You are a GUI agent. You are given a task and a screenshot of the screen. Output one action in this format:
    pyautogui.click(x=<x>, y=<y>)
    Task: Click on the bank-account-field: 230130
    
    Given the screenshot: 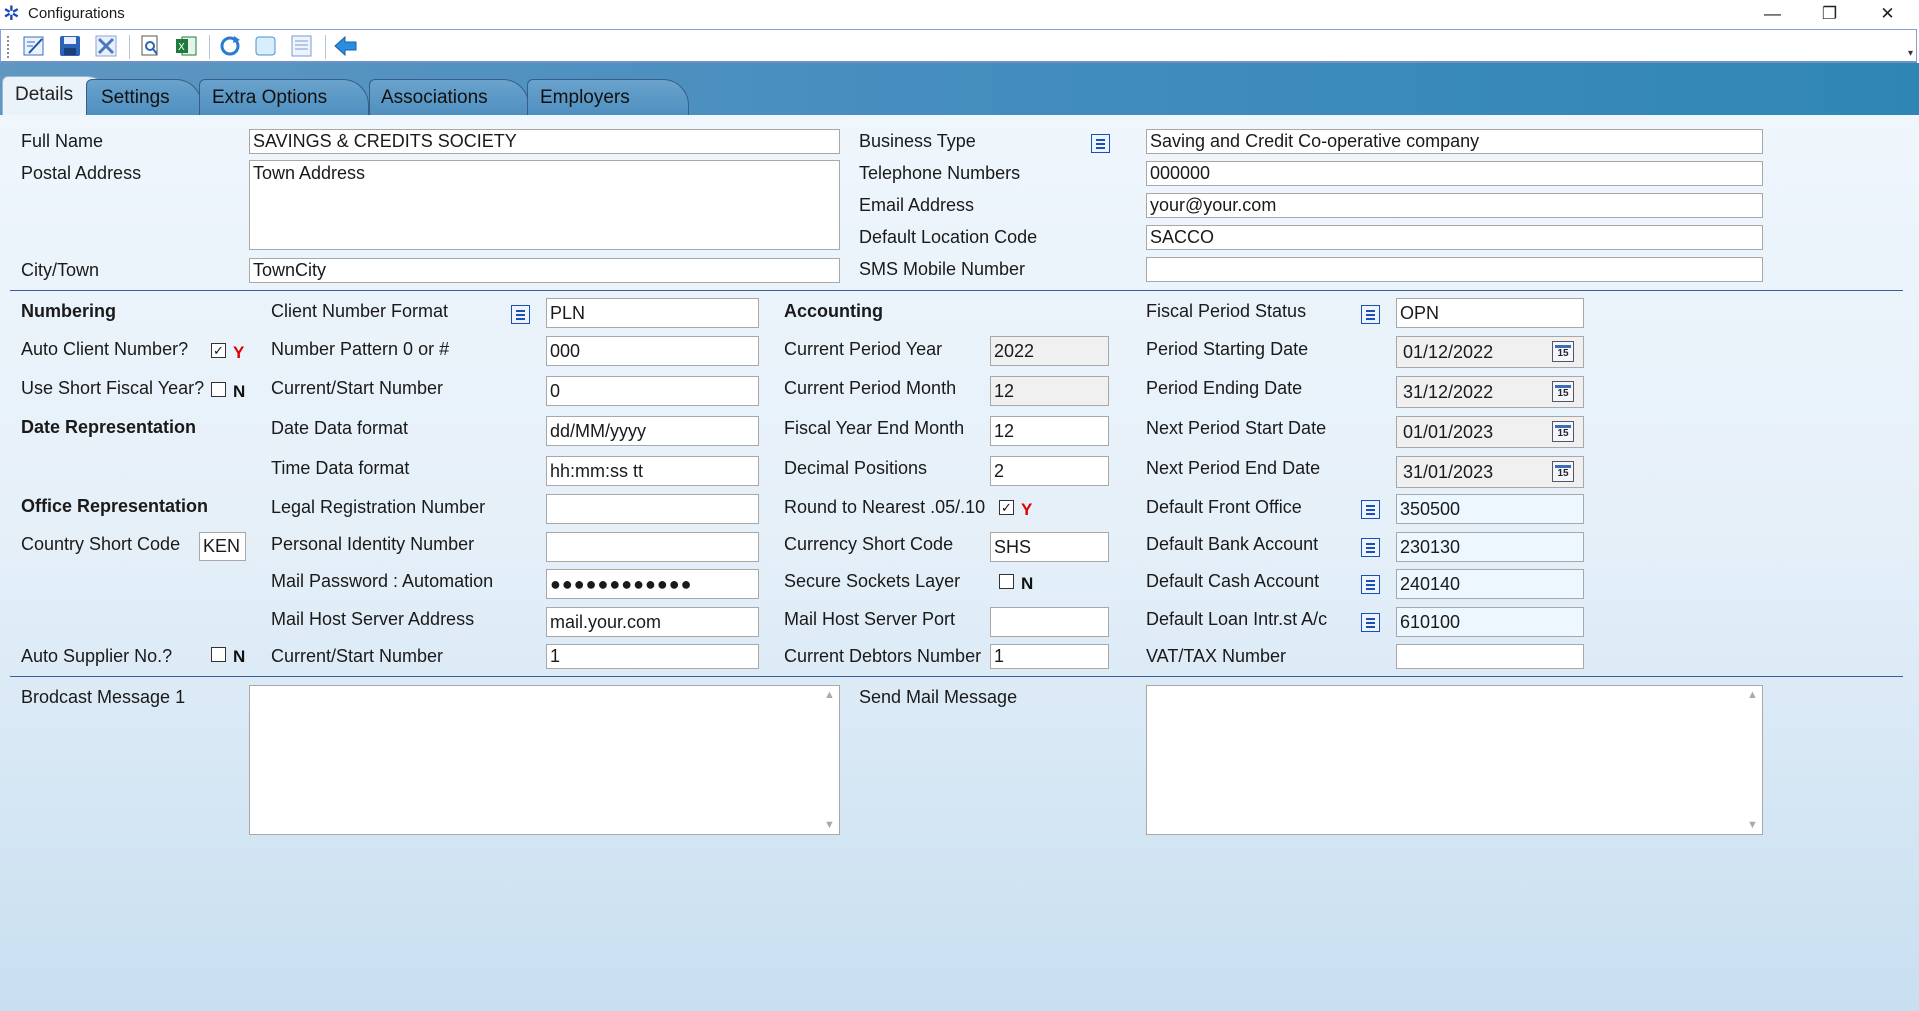 What is the action you would take?
    pyautogui.click(x=1490, y=547)
    